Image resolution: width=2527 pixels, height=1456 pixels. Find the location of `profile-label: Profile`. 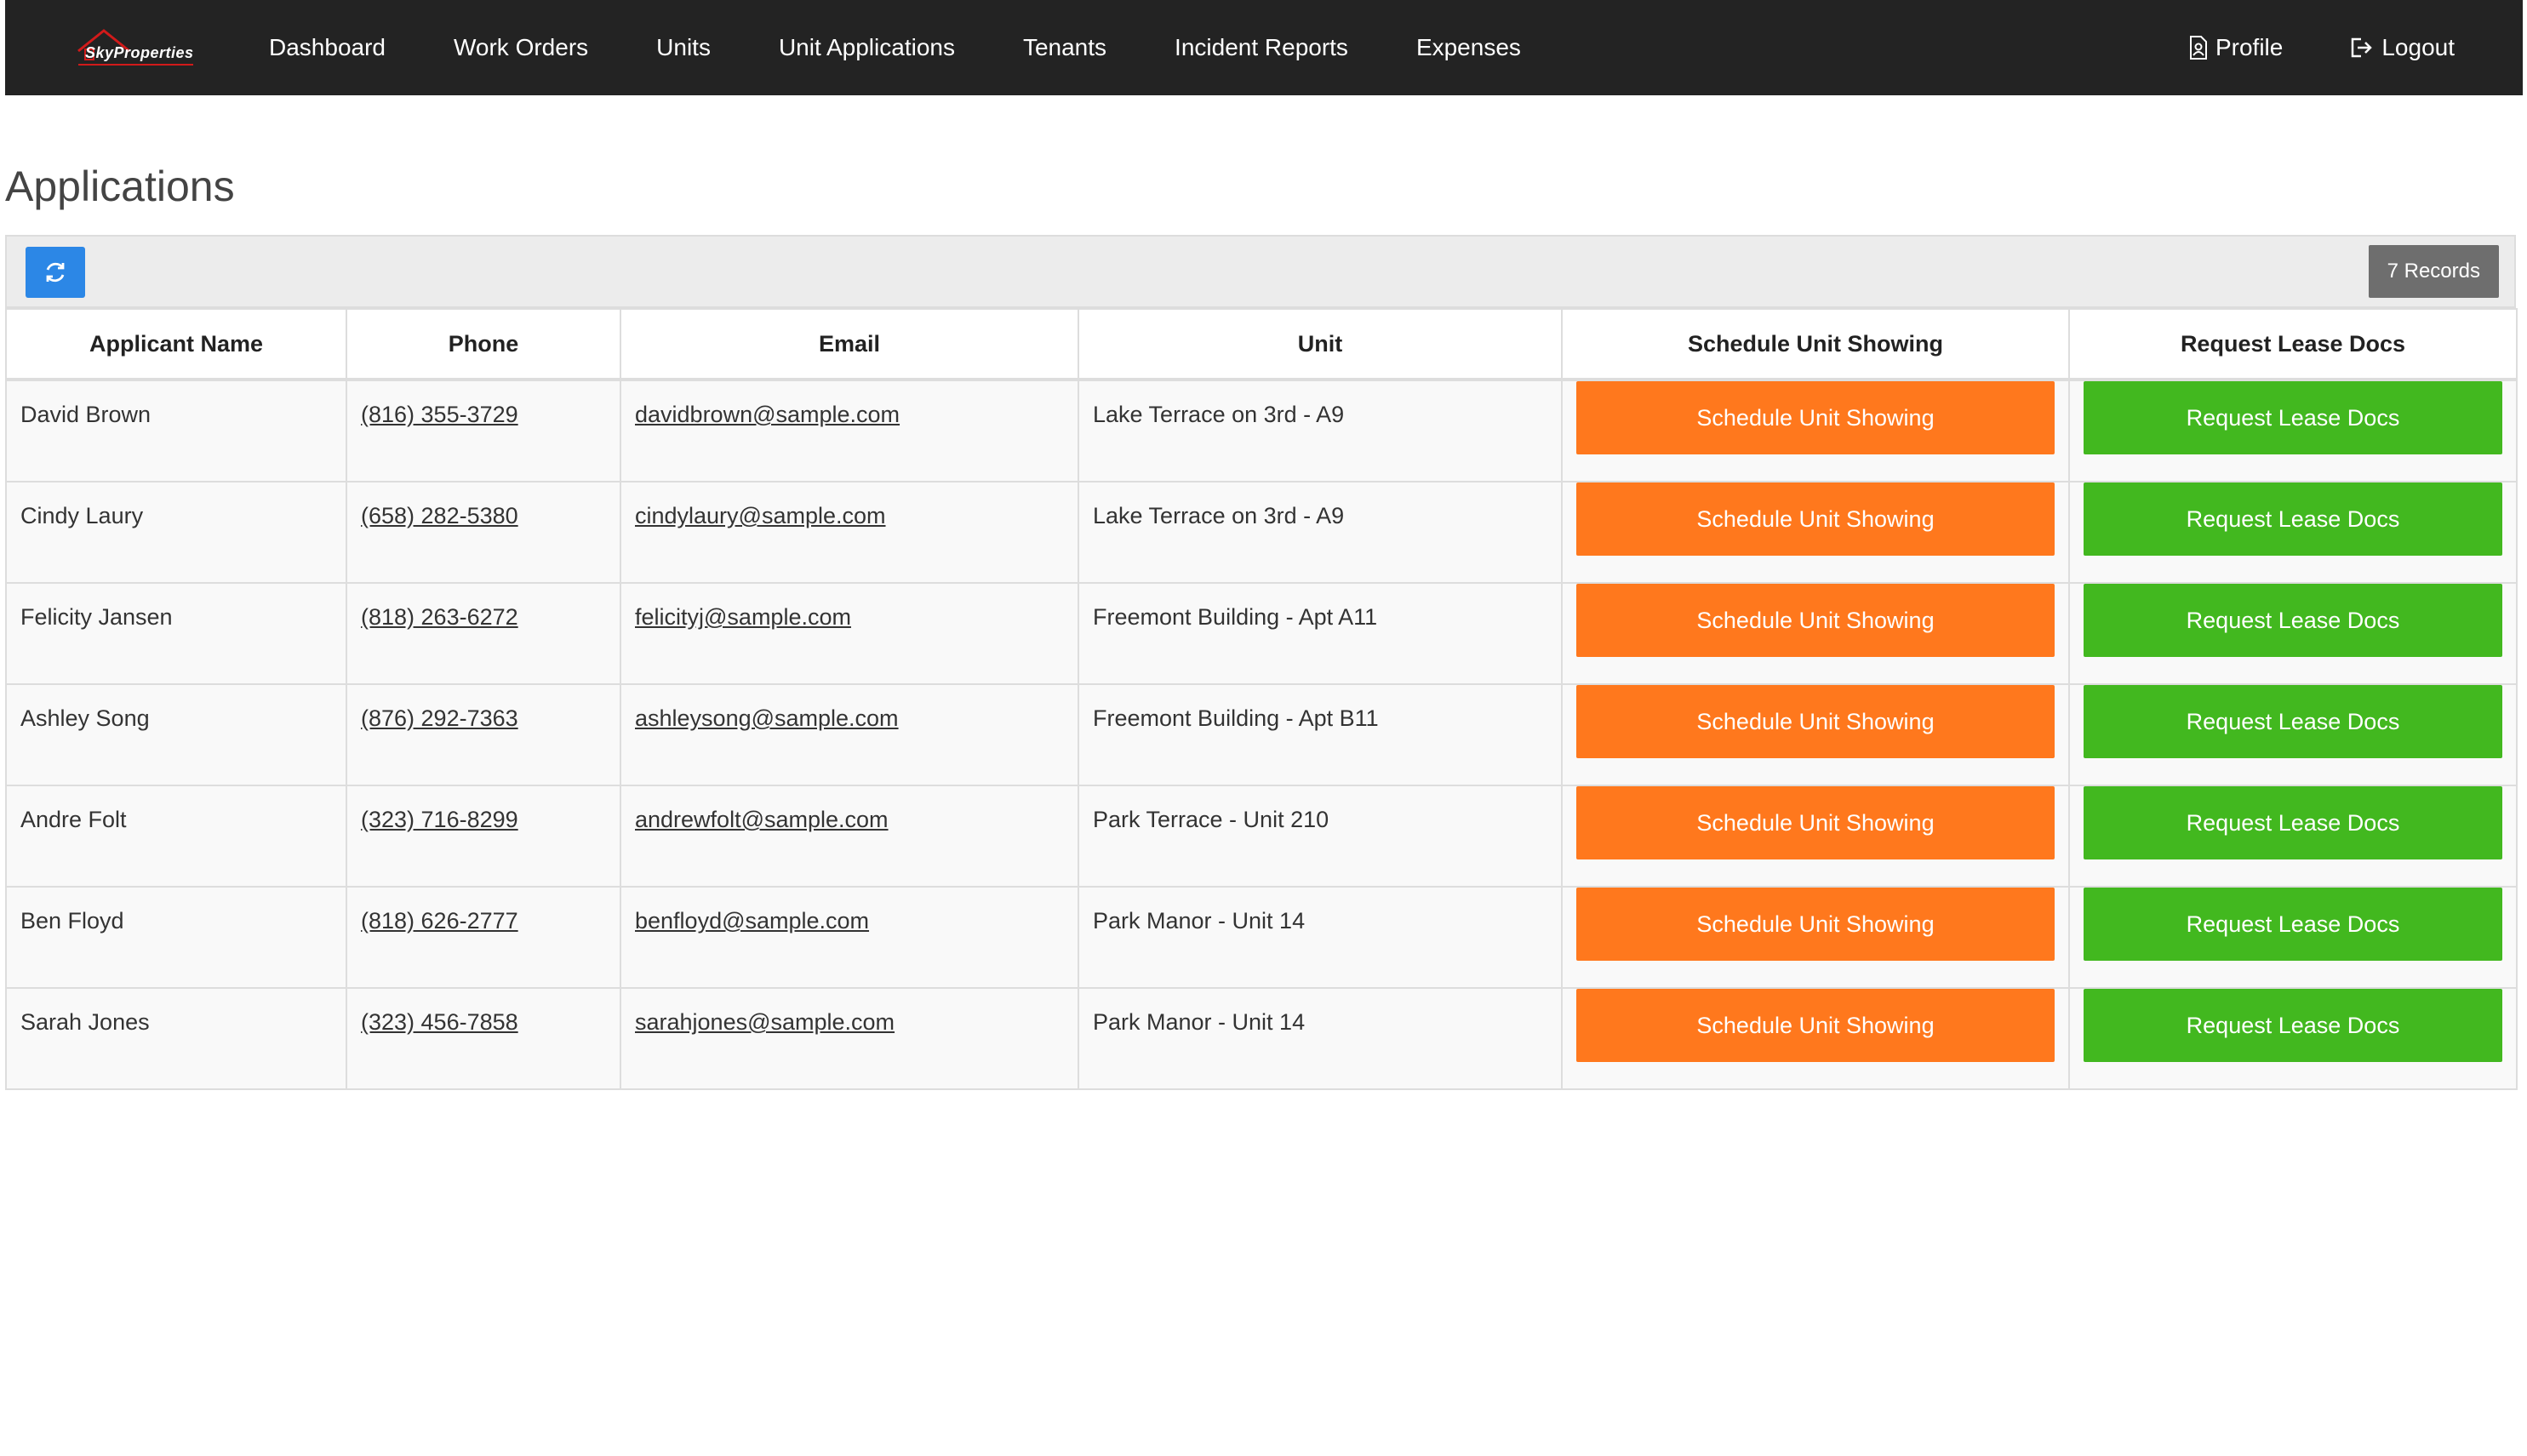

profile-label: Profile is located at coordinates (2249, 47).